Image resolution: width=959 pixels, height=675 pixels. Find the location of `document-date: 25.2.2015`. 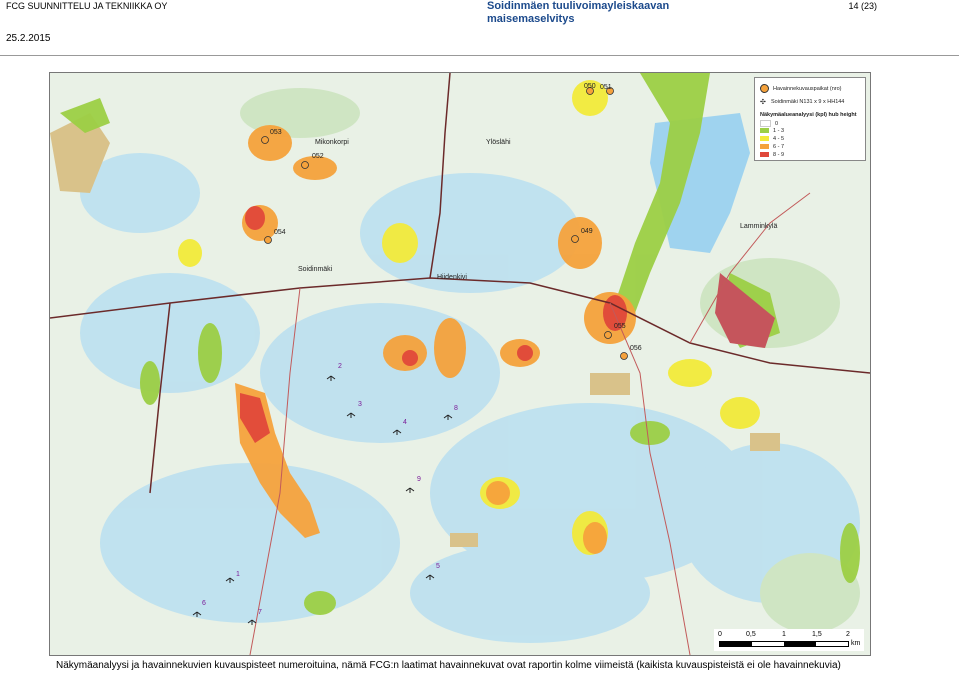

document-date: 25.2.2015 is located at coordinates (28, 38).